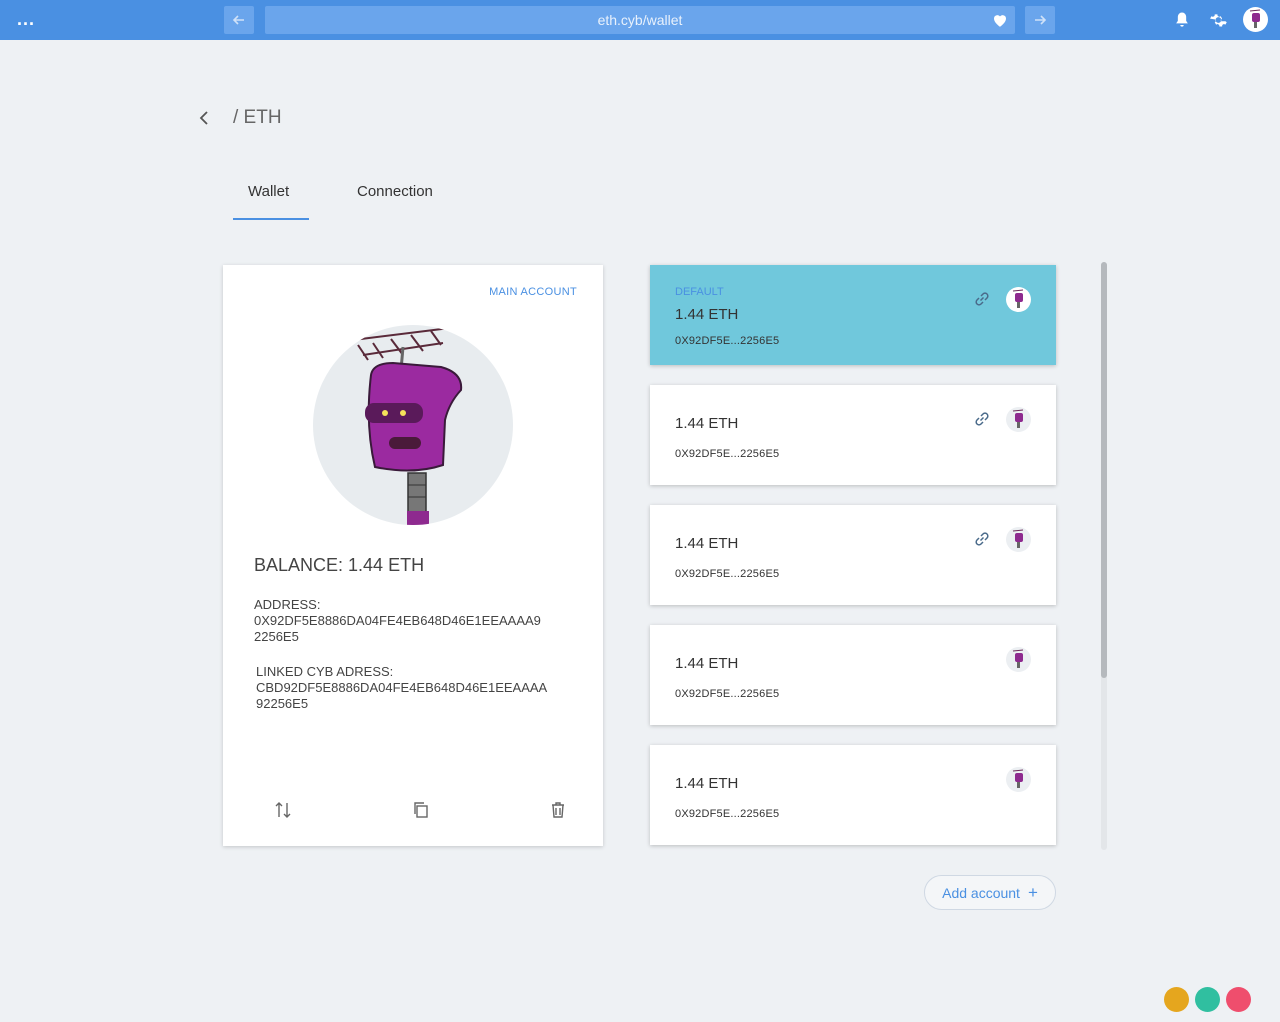  What do you see at coordinates (1238, 999) in the screenshot?
I see `red-dot-button` at bounding box center [1238, 999].